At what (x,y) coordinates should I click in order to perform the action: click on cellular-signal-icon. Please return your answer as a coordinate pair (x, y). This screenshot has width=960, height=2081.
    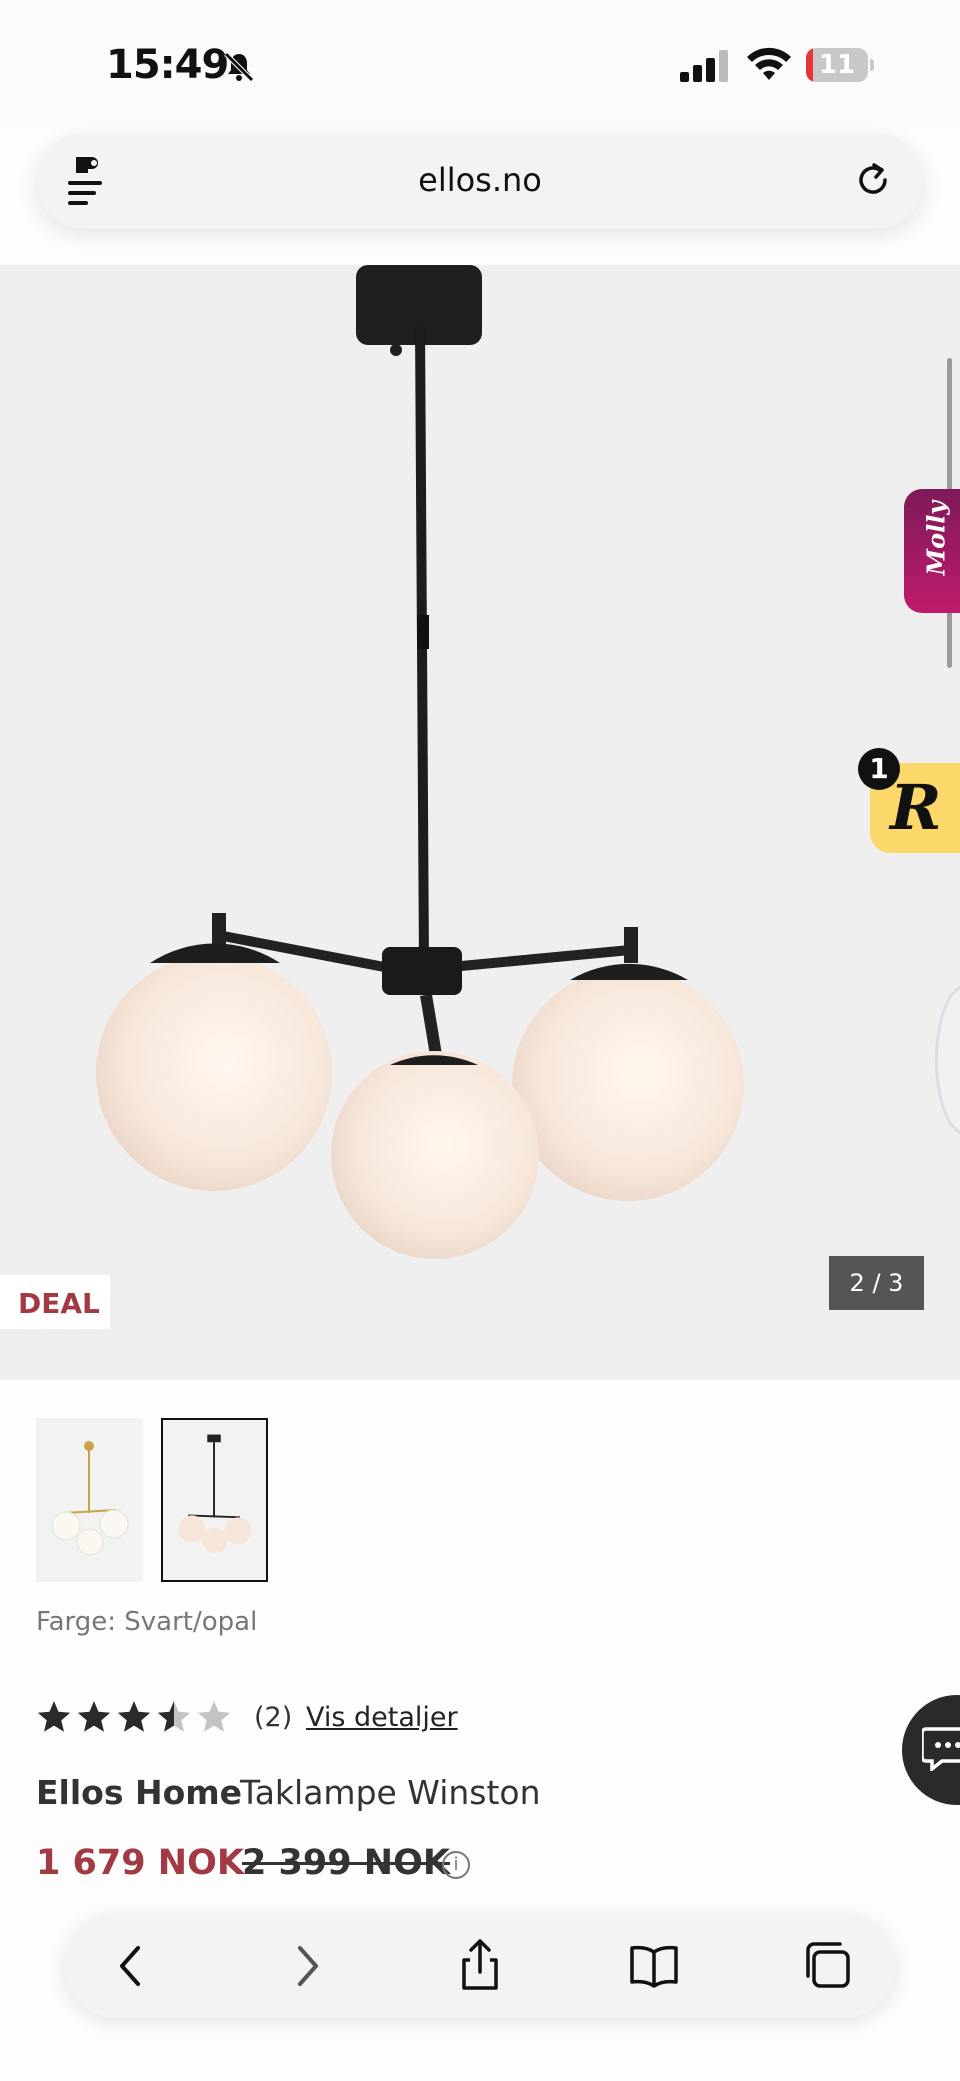
    Looking at the image, I should click on (704, 66).